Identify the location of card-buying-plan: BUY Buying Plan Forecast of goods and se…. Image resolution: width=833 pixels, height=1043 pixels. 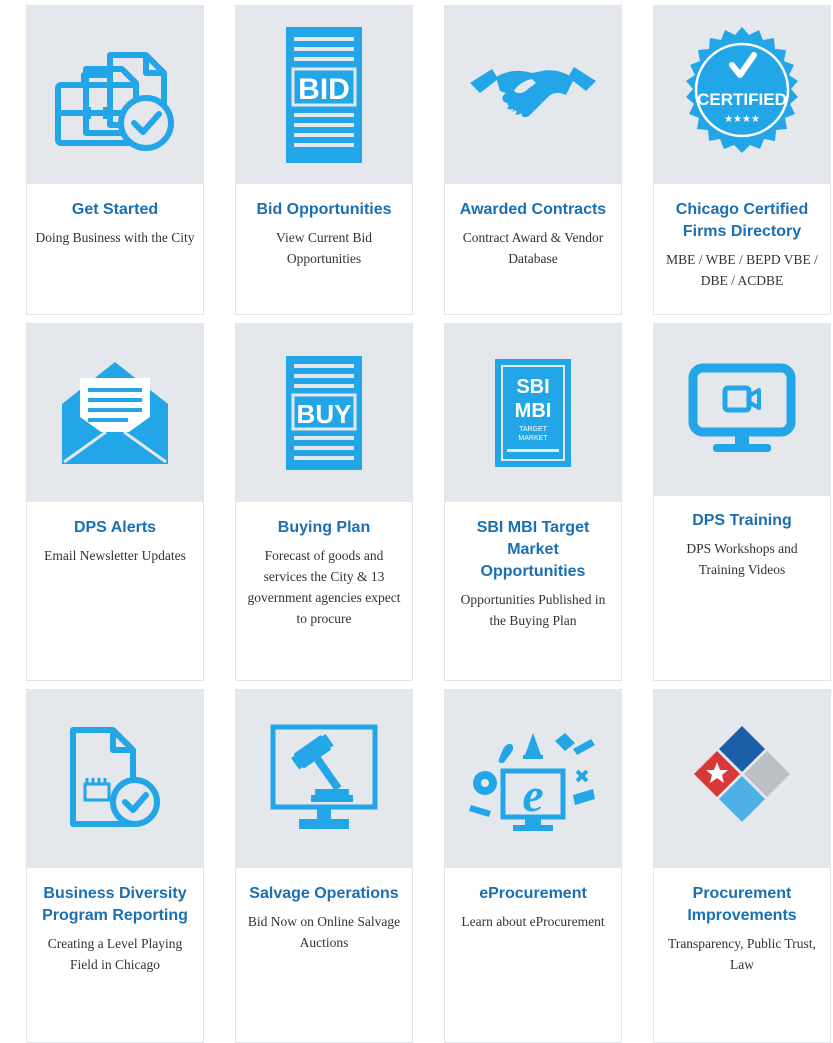
(324, 502).